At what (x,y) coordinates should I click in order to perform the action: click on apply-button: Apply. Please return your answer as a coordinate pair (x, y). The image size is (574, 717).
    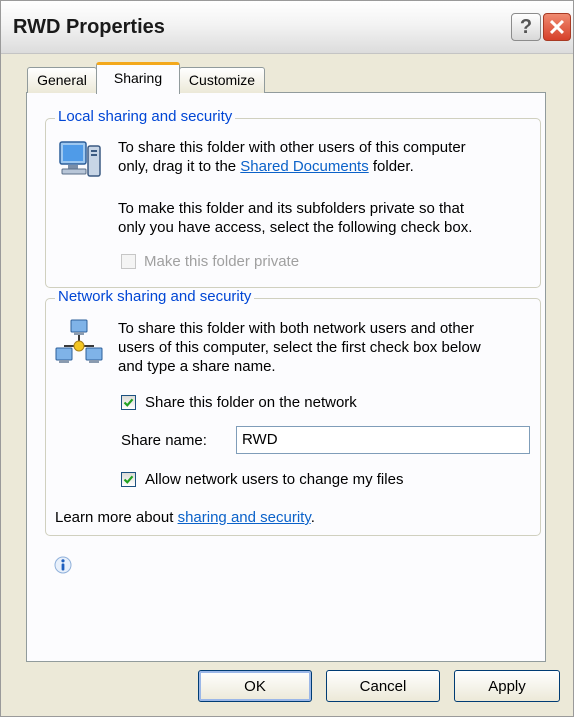
    Looking at the image, I should click on (507, 686).